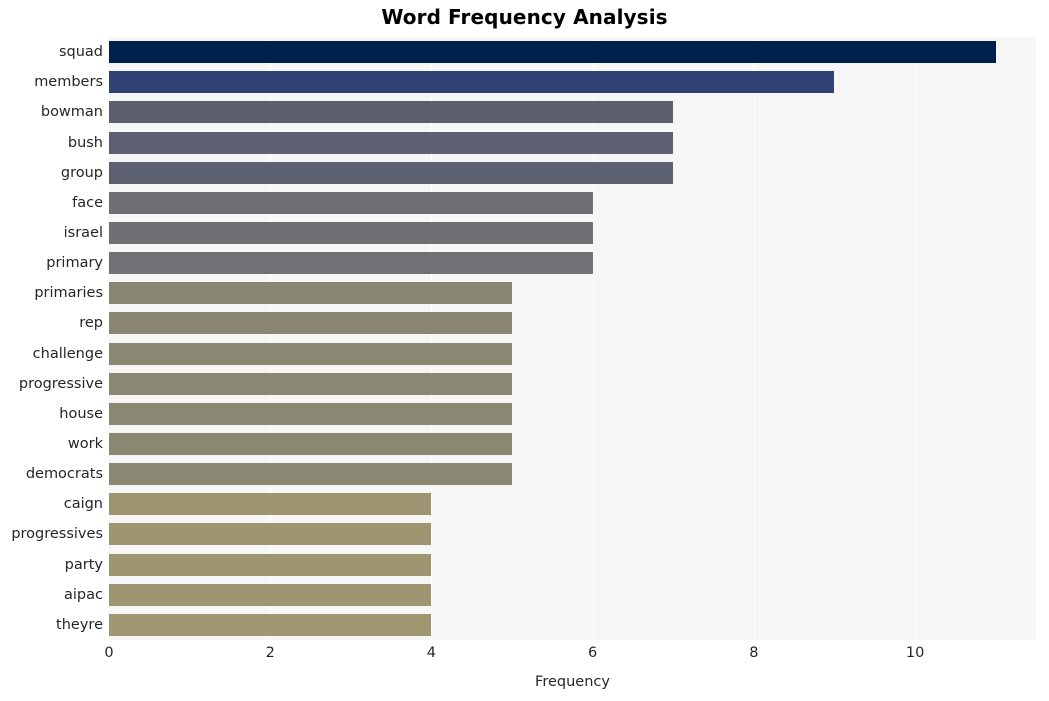 This screenshot has width=1049, height=701. Describe the element at coordinates (74, 263) in the screenshot. I see `y-tick-label: primary` at that location.